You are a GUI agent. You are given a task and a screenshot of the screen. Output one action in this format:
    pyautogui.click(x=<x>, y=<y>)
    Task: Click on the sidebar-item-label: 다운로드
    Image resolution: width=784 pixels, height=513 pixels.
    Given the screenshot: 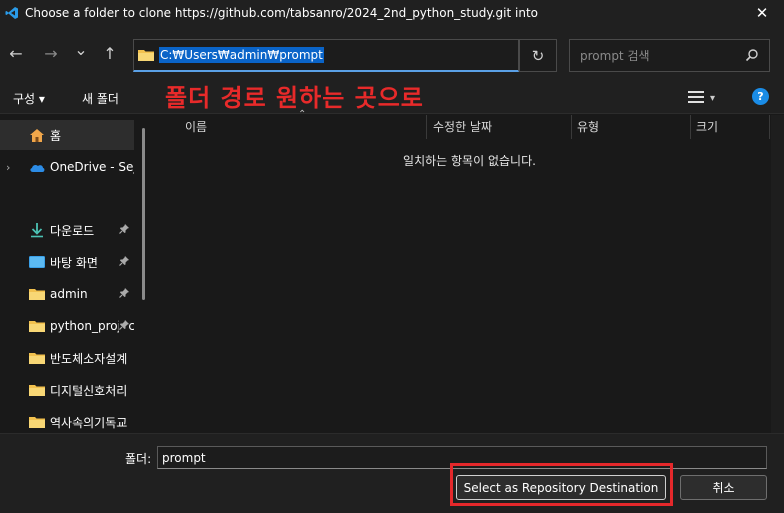 What is the action you would take?
    pyautogui.click(x=72, y=230)
    